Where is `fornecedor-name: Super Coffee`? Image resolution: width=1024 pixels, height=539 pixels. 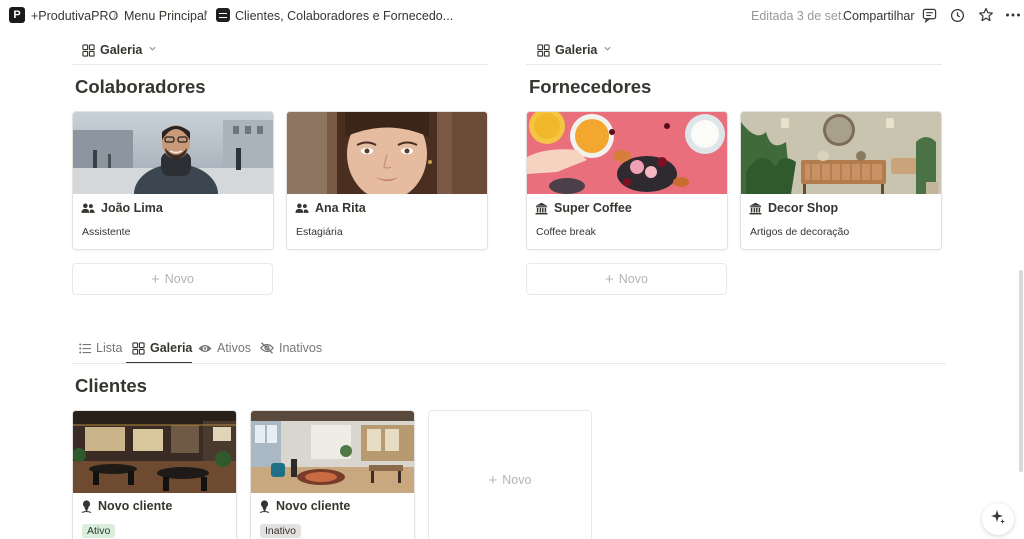
fornecedor-name: Super Coffee is located at coordinates (583, 208).